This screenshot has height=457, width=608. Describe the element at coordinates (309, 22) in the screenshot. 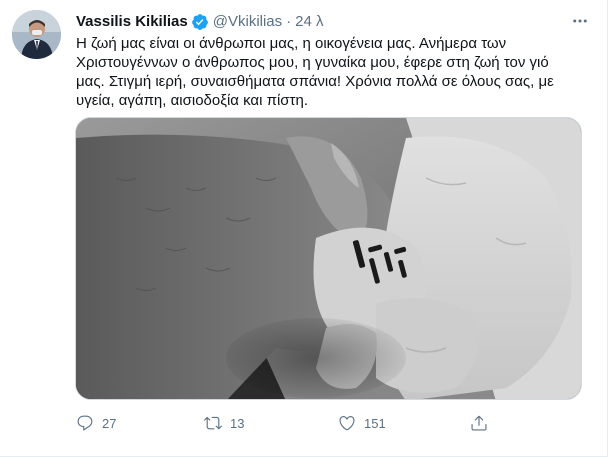

I see `tweet-timestamp: 24 λ` at that location.